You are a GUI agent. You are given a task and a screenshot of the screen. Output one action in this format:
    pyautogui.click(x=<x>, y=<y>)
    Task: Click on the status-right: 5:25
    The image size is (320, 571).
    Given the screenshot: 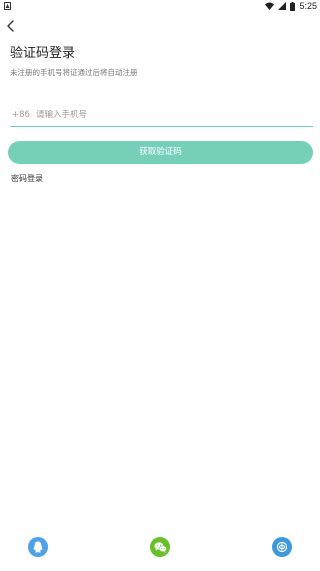 What is the action you would take?
    pyautogui.click(x=291, y=6)
    